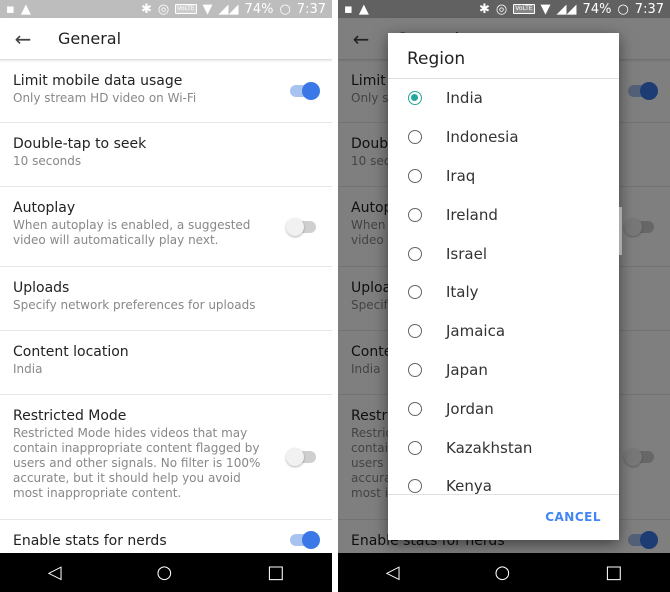  I want to click on region-option: Kazakhstan, so click(503, 447).